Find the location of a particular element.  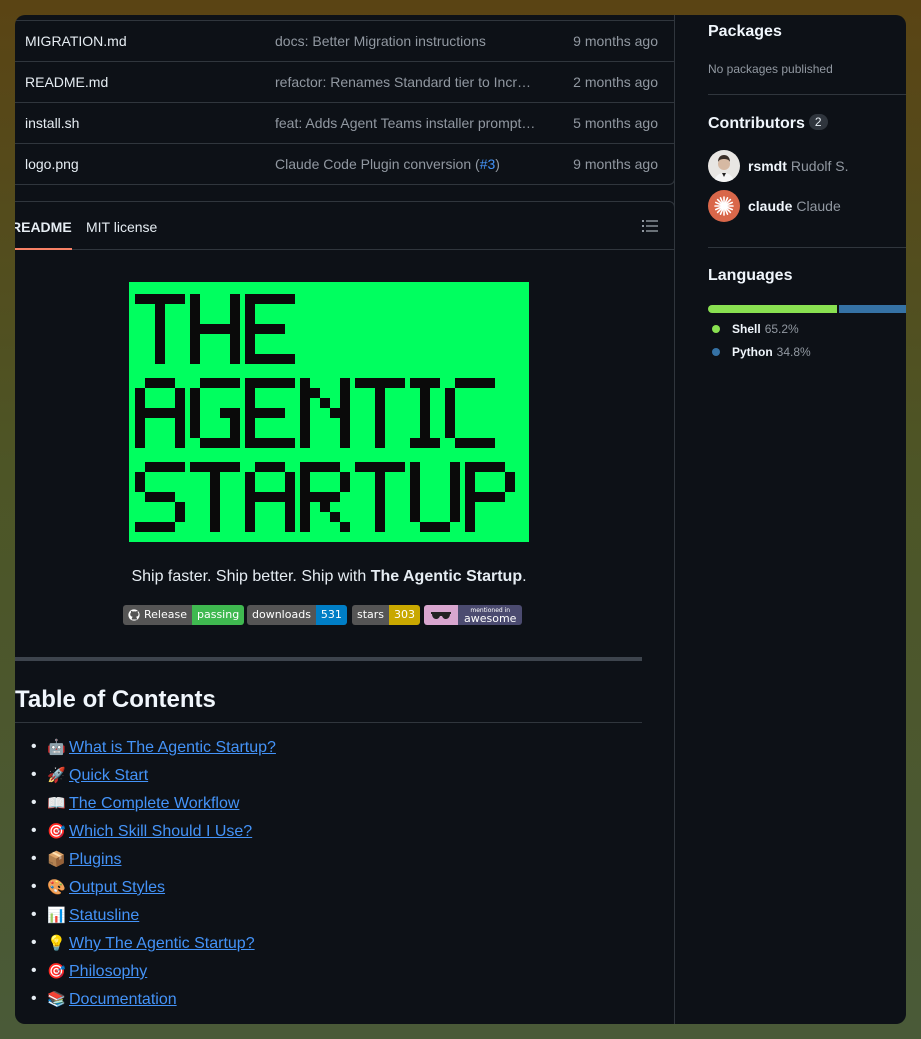

toc-link: What is The Agentic Startup? is located at coordinates (172, 747).